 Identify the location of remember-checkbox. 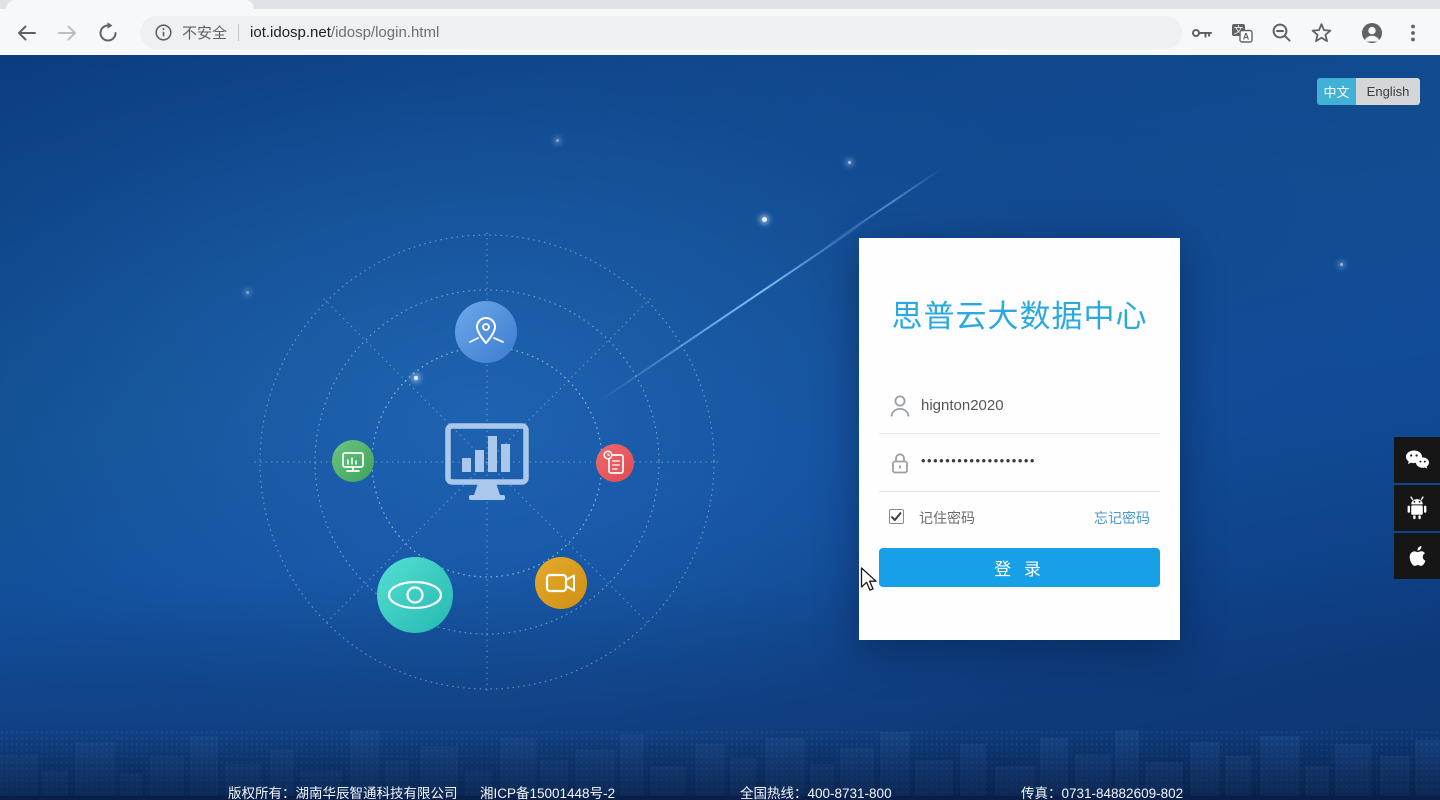
(896, 516).